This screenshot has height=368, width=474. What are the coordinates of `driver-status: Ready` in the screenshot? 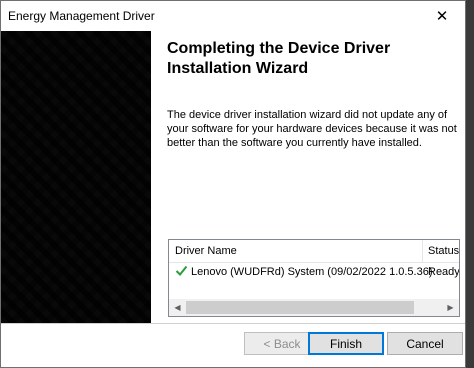 It's located at (444, 272).